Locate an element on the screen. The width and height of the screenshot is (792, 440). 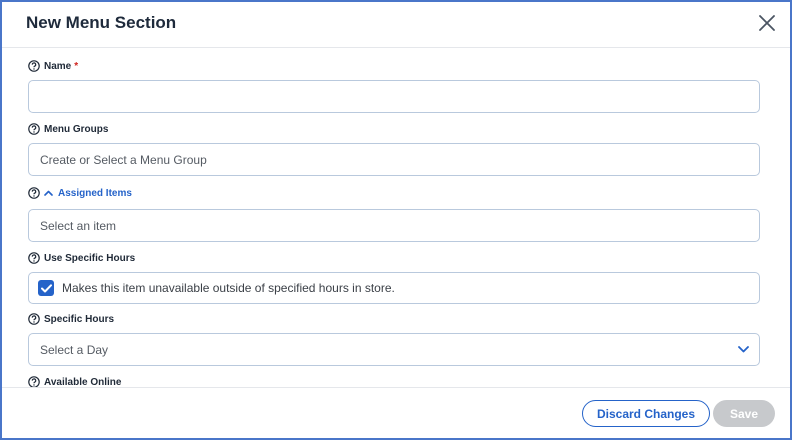
close-icon is located at coordinates (767, 23).